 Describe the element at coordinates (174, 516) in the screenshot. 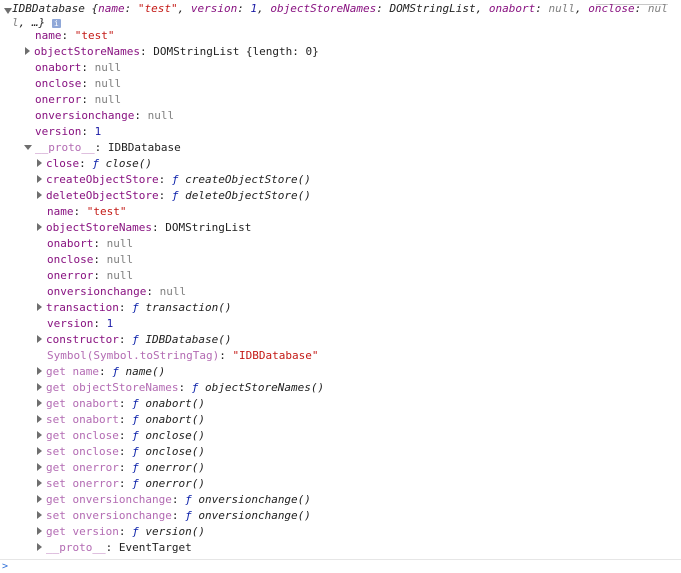

I see `proto-set-onversionchange: set onversionchange: ƒ onversionchange()` at that location.